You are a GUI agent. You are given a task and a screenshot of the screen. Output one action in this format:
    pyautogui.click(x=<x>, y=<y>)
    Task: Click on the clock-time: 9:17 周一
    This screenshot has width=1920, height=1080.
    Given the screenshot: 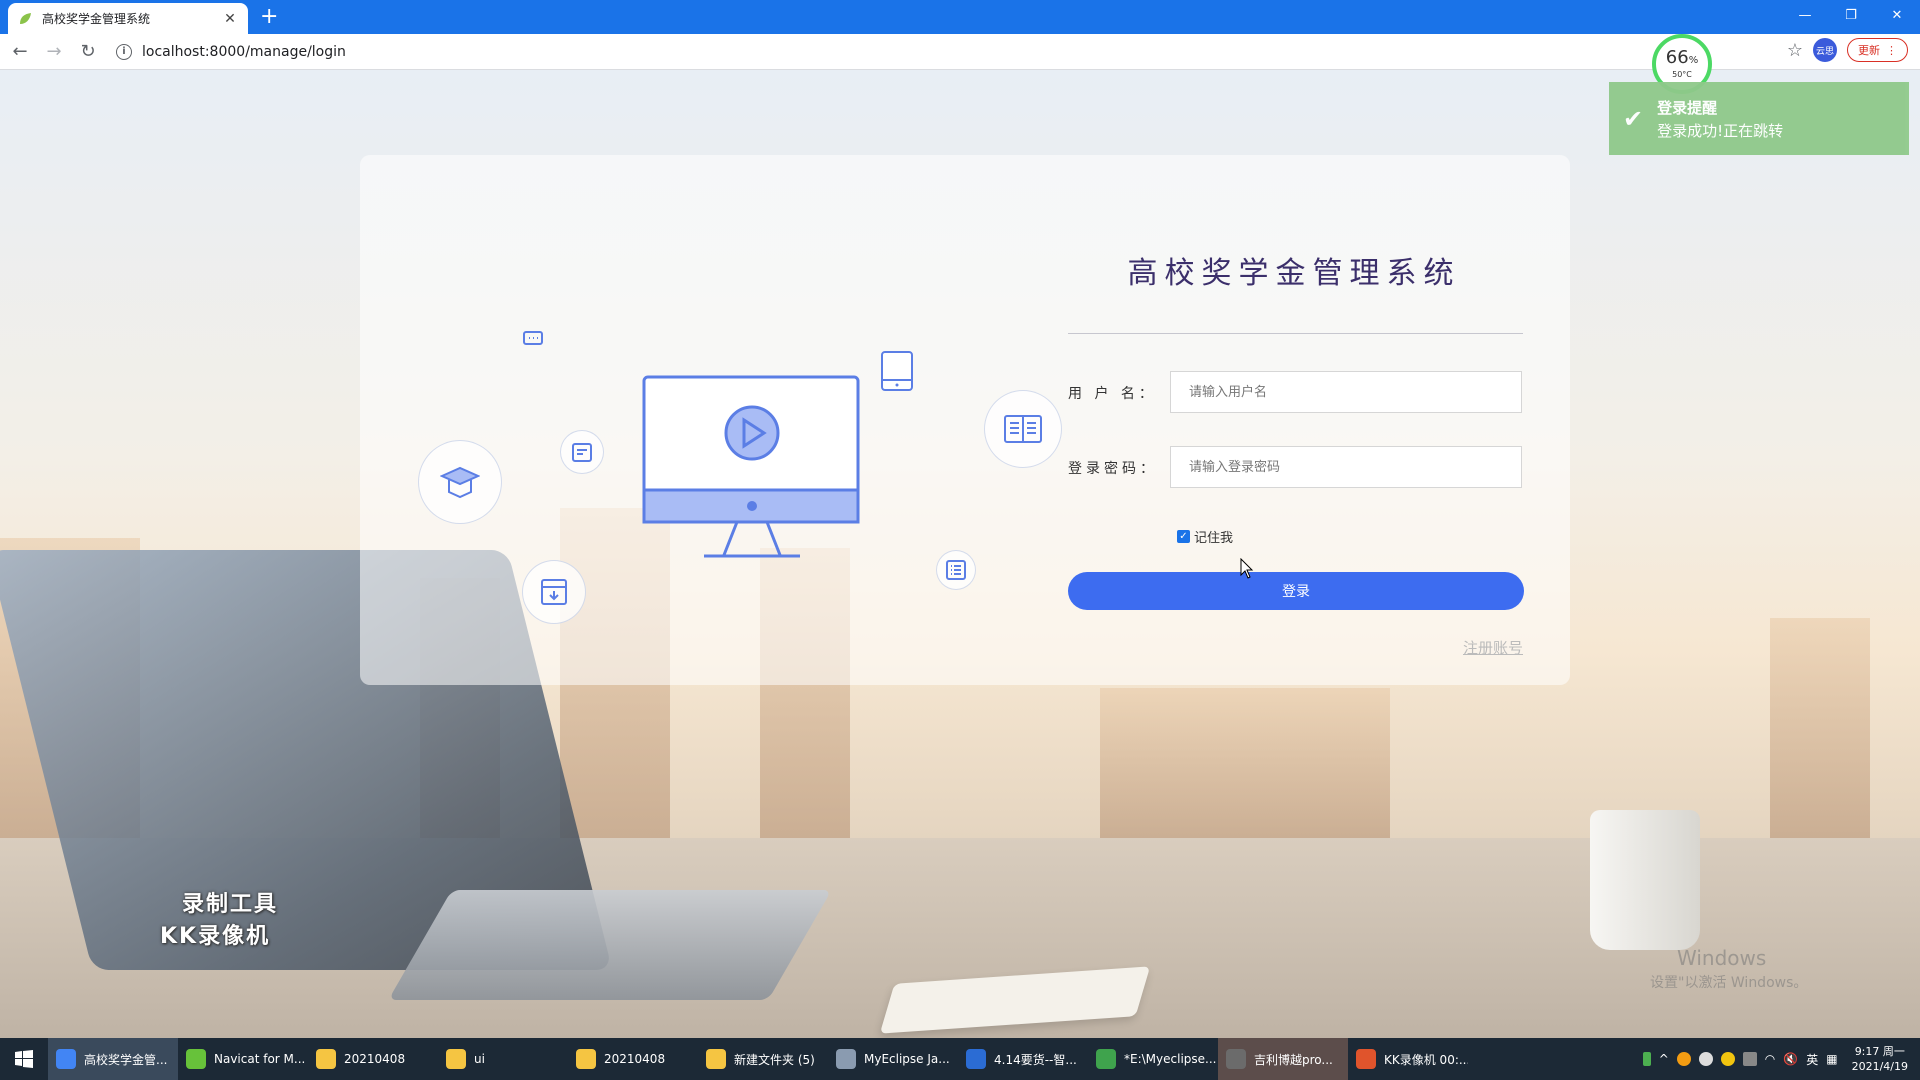 What is the action you would take?
    pyautogui.click(x=1879, y=1051)
    